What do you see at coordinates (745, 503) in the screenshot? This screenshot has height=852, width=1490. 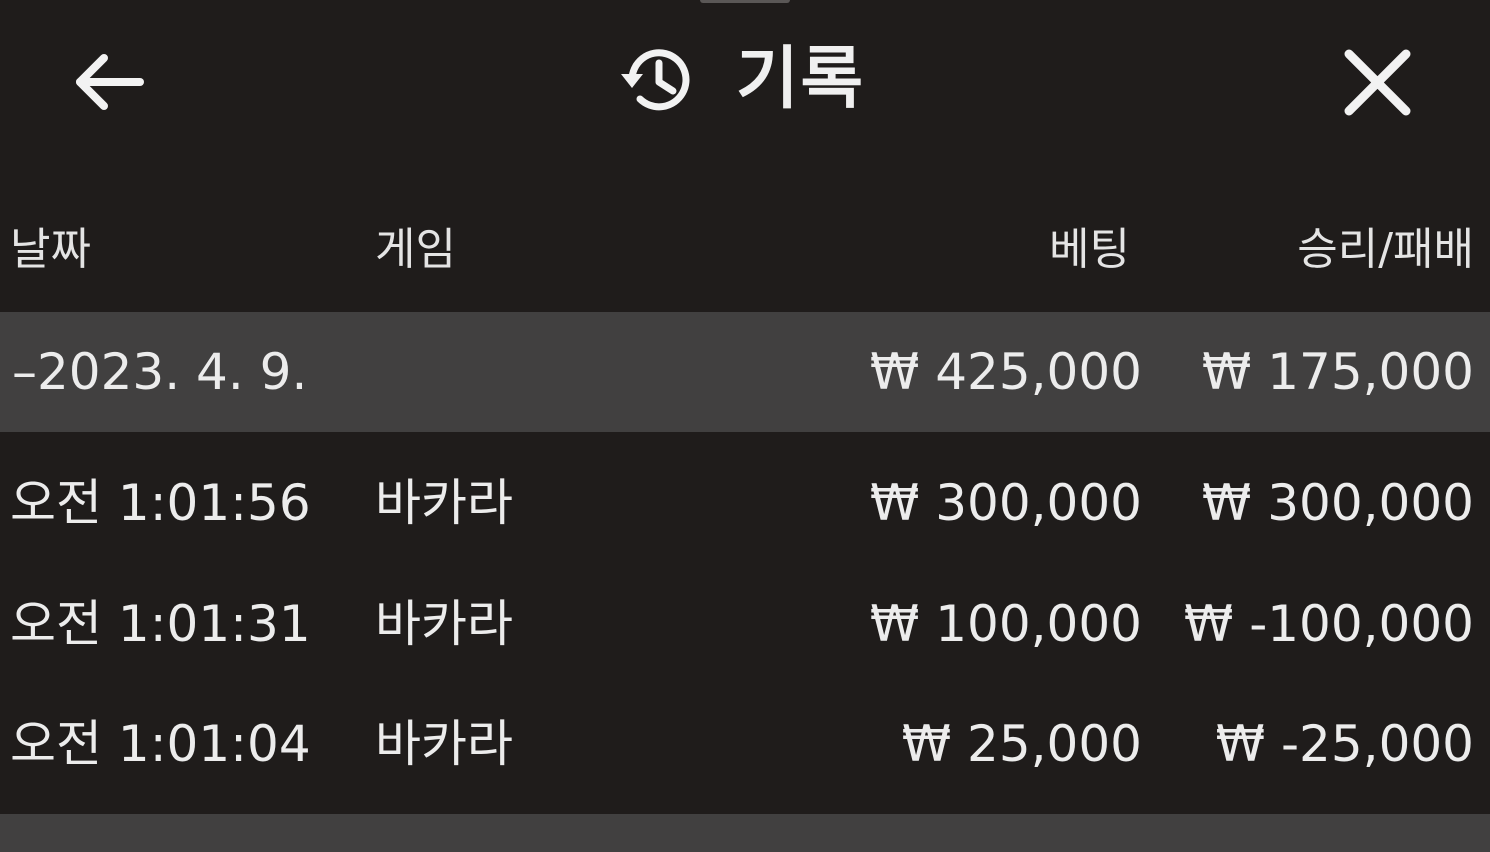 I see `table-row: 오전 1:01:56 바카라 ₩ 300,000 ₩ 300,000` at bounding box center [745, 503].